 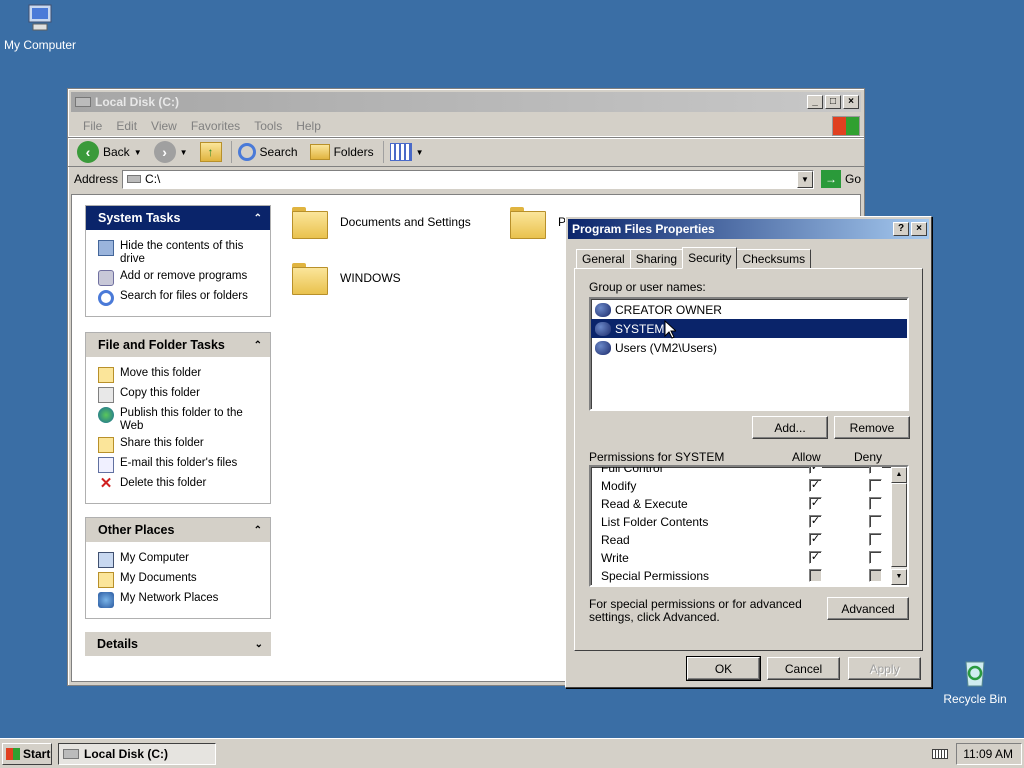 What do you see at coordinates (126, 753) in the screenshot?
I see `task-label: Local Disk (C:)` at bounding box center [126, 753].